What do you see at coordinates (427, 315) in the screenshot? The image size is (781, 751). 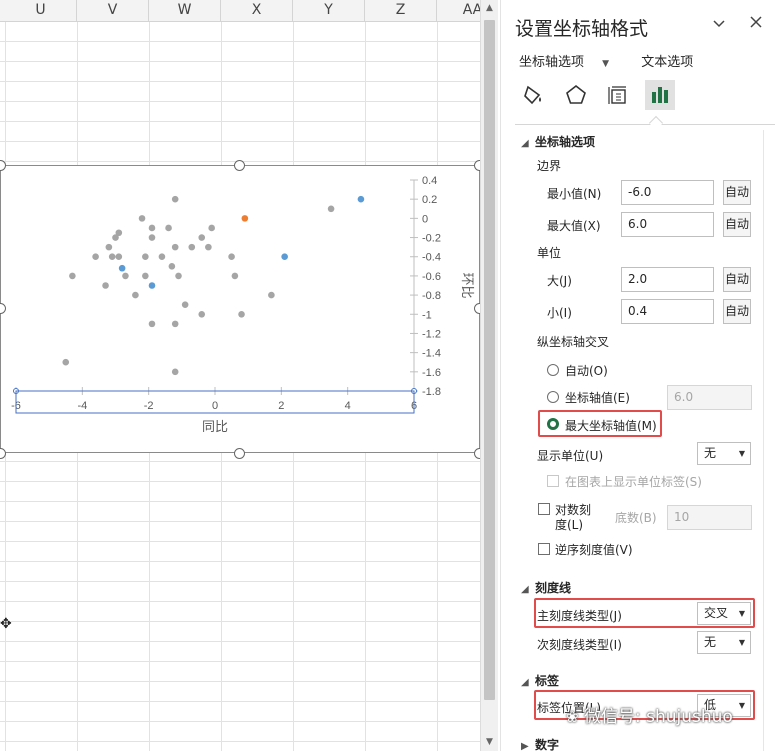 I see `y-tick-label: -1` at bounding box center [427, 315].